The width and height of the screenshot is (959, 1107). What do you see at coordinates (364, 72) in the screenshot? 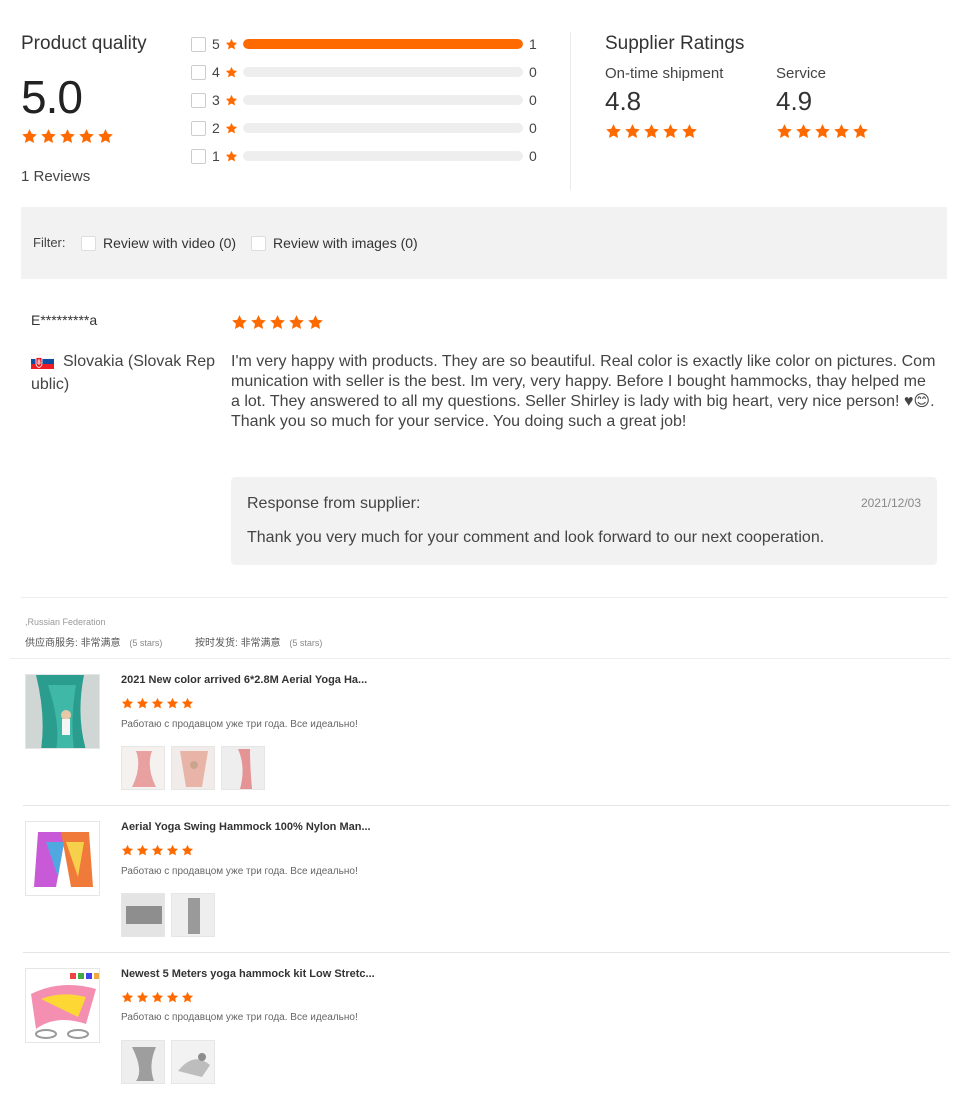
I see `rating-row-4: 40` at bounding box center [364, 72].